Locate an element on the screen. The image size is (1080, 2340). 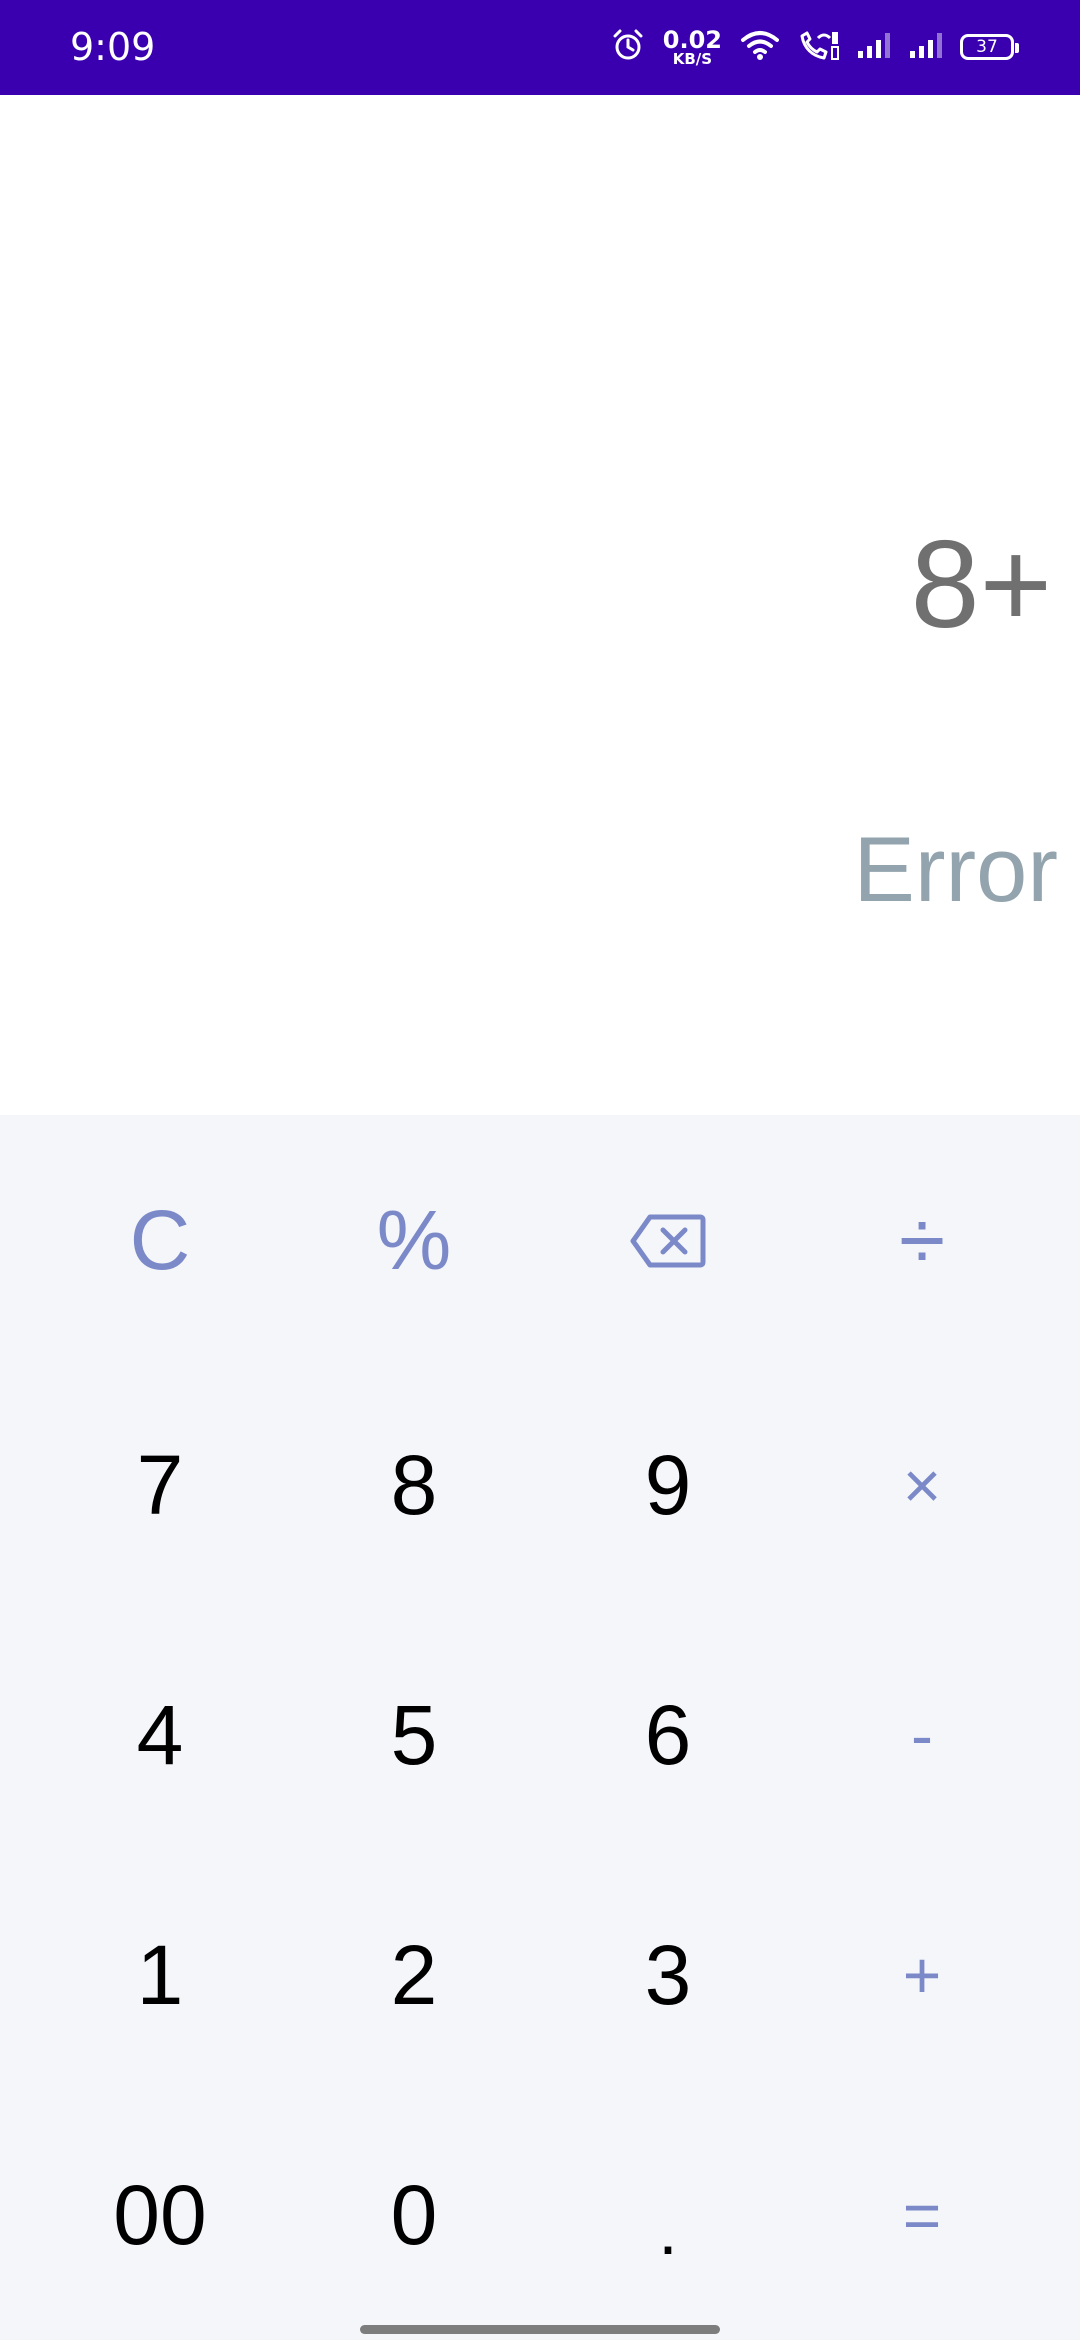
expression-text: 8+ is located at coordinates (981, 585).